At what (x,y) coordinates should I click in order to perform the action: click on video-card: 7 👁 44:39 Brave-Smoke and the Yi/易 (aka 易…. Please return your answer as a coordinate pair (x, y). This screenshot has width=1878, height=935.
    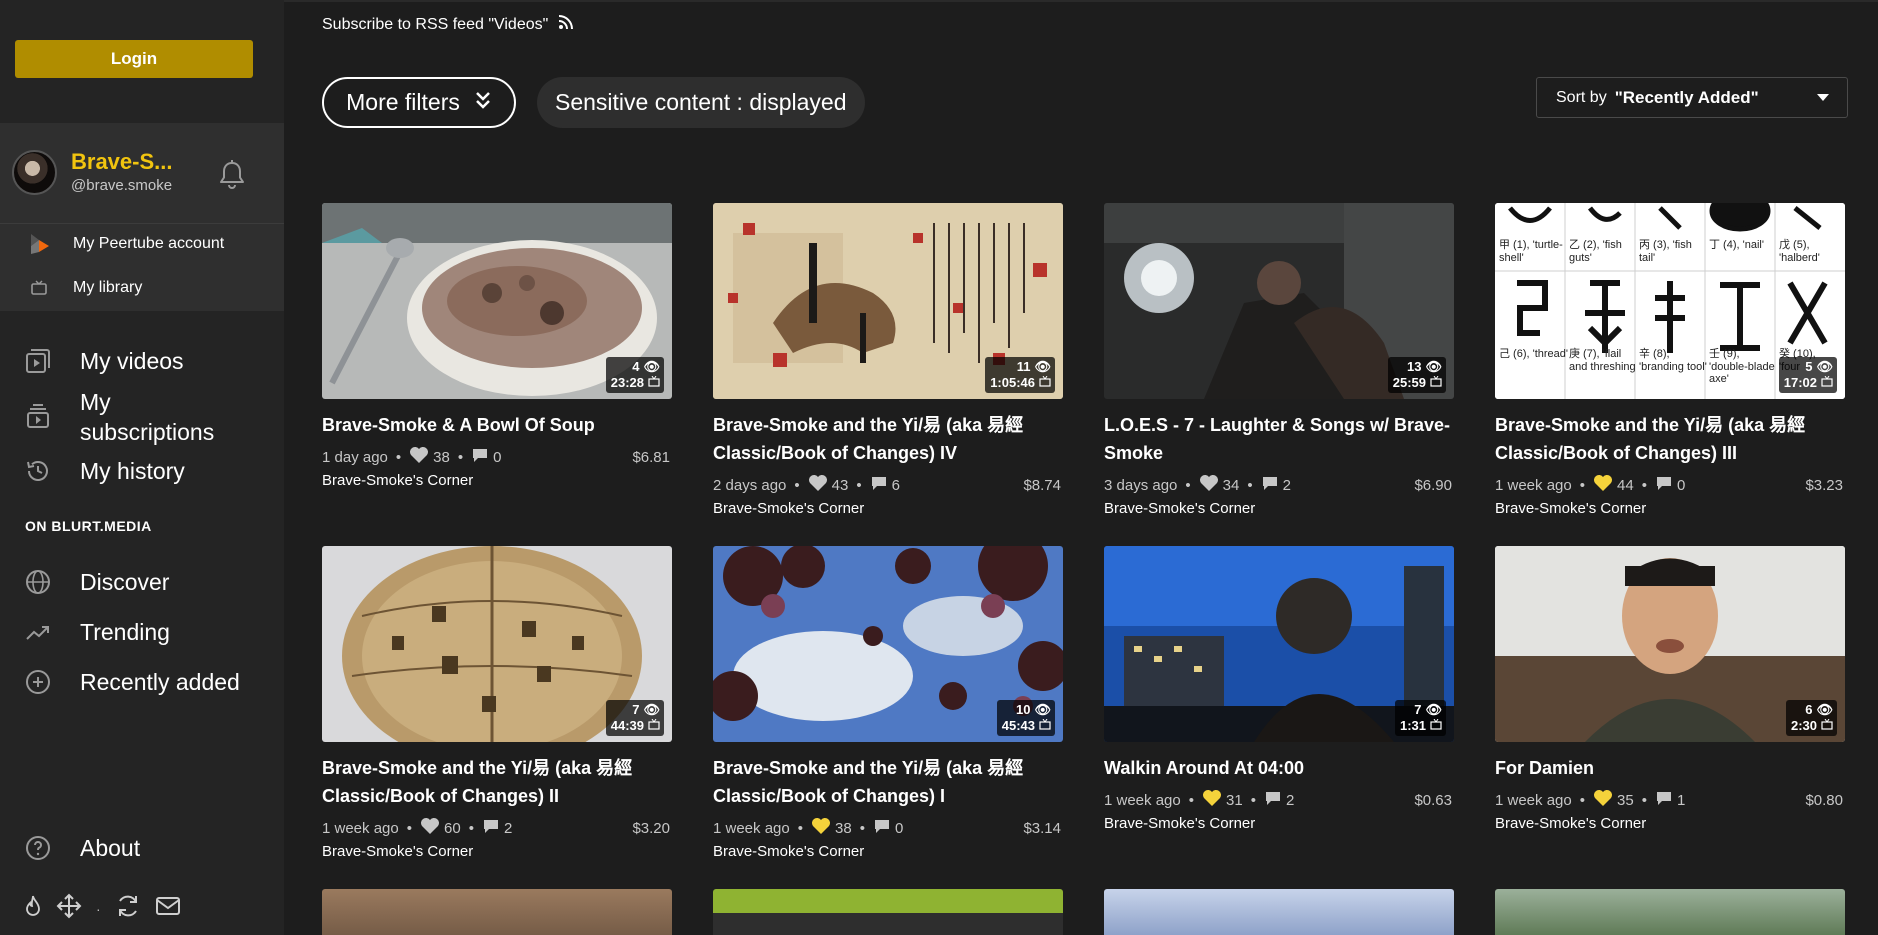
    Looking at the image, I should click on (497, 703).